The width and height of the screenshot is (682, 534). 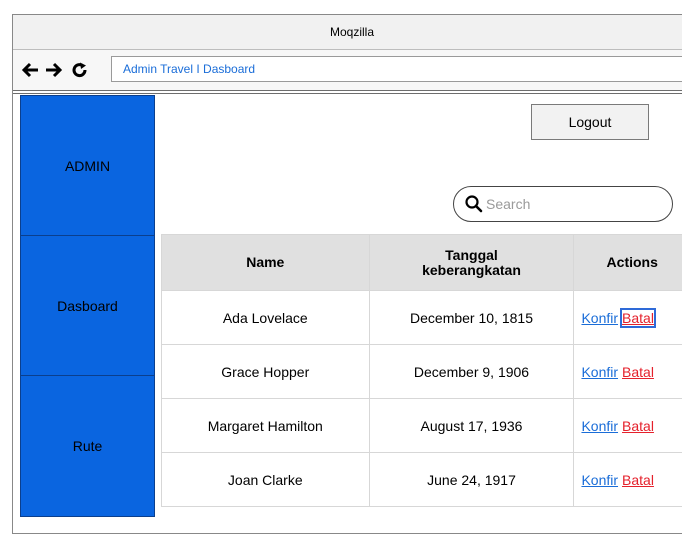 I want to click on cell-name: Ada Lovelace, so click(x=266, y=318).